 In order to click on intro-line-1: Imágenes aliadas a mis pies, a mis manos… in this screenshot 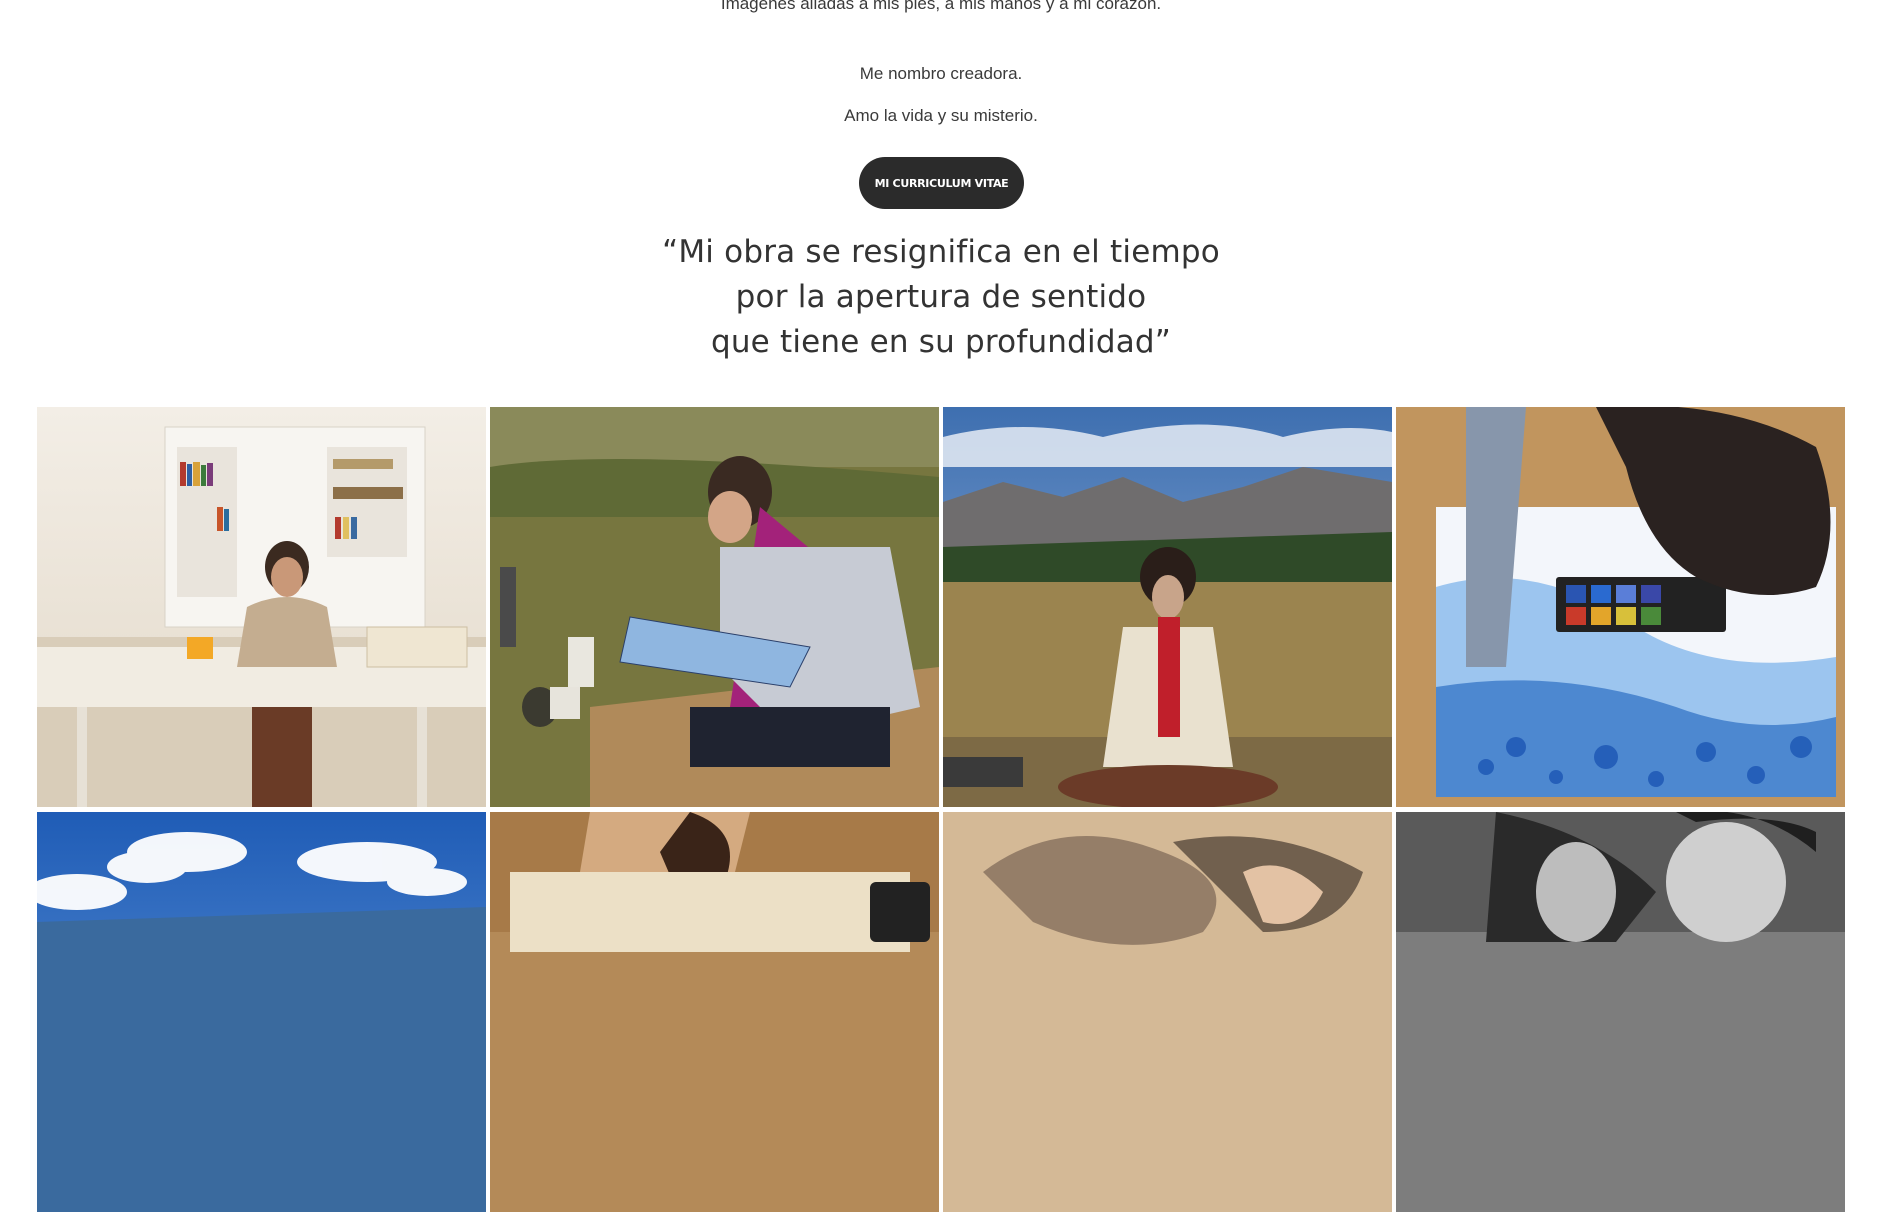, I will do `click(941, 6)`.